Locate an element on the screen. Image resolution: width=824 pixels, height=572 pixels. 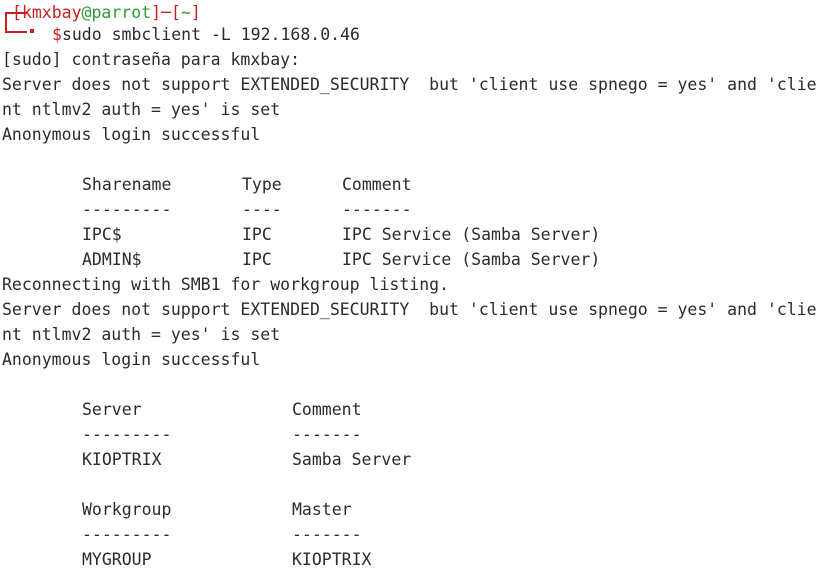
server-header-comment: Comment is located at coordinates (327, 409).